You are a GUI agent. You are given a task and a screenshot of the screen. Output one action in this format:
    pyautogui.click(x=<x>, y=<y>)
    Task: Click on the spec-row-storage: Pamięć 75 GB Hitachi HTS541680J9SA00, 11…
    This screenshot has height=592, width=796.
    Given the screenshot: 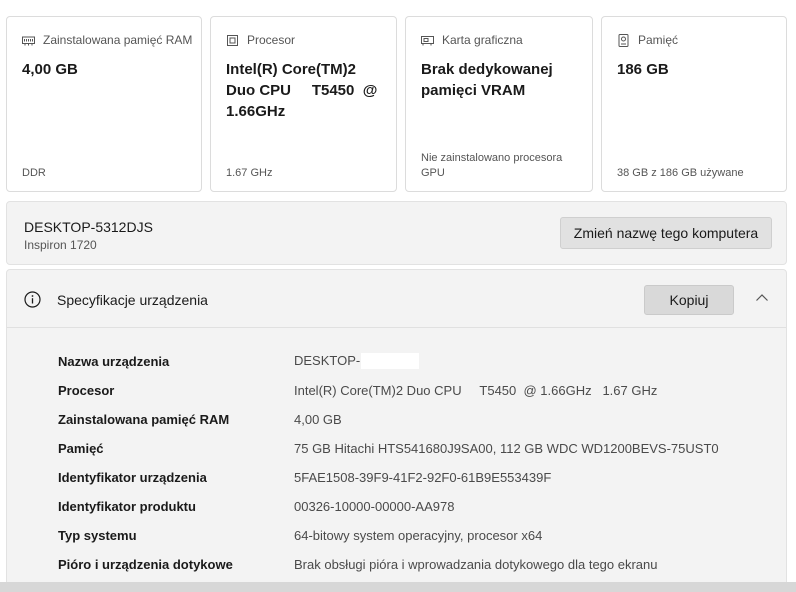 What is the action you would take?
    pyautogui.click(x=418, y=448)
    